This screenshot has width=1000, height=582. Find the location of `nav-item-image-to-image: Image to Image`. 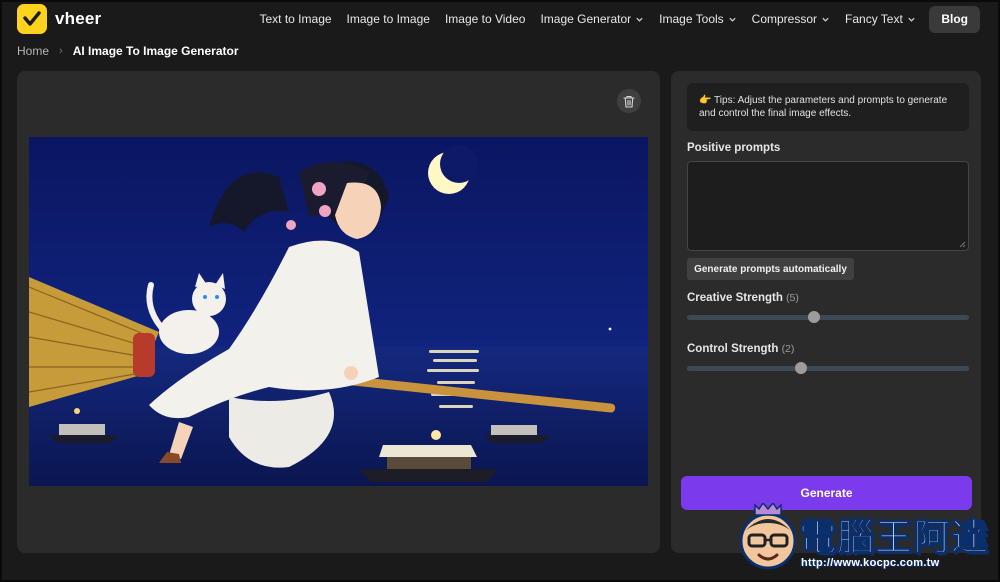

nav-item-image-to-image: Image to Image is located at coordinates (388, 19).